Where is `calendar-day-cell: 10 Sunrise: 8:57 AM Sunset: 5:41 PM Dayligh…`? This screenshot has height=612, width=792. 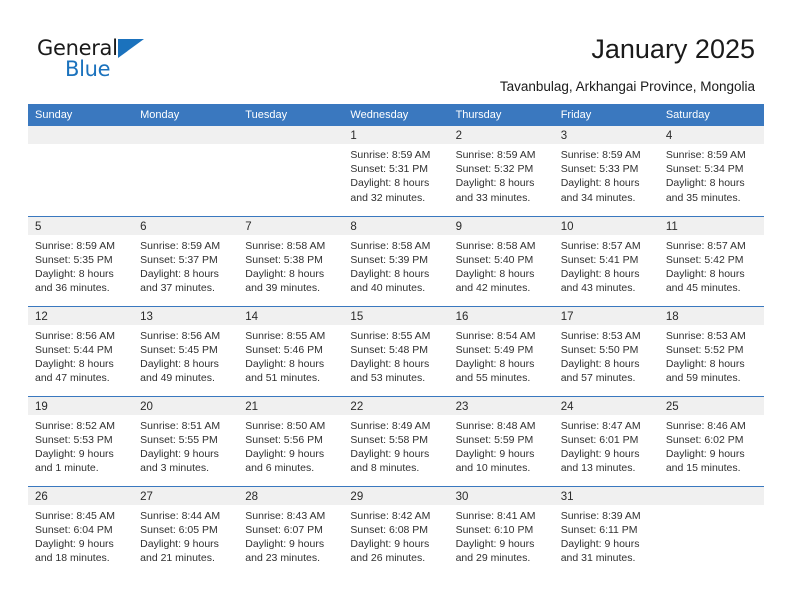
calendar-day-cell: 10 Sunrise: 8:57 AM Sunset: 5:41 PM Dayligh… is located at coordinates (606, 261).